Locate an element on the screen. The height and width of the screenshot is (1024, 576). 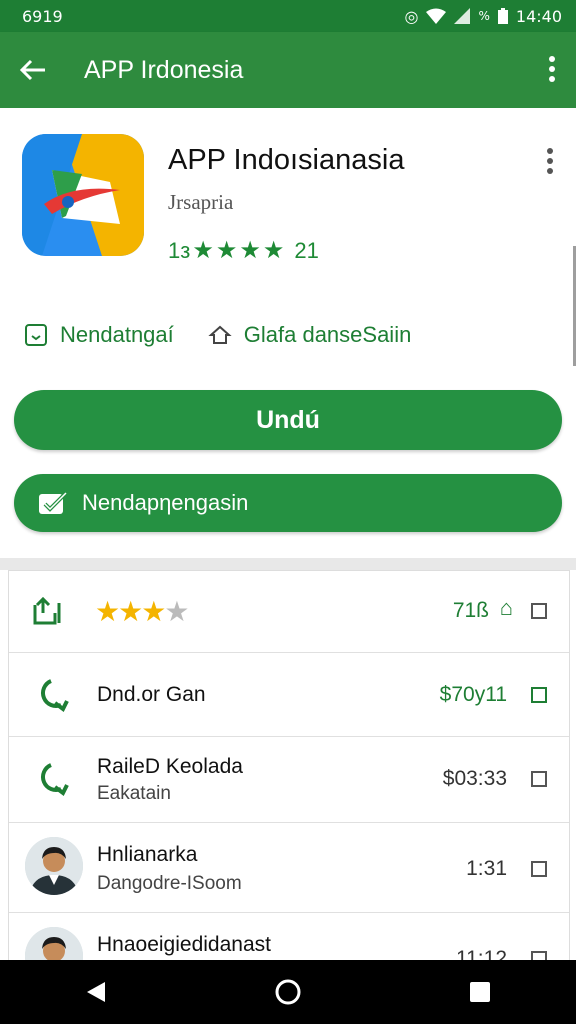
list-item-subtitle: Eakatain is located at coordinates (134, 793).